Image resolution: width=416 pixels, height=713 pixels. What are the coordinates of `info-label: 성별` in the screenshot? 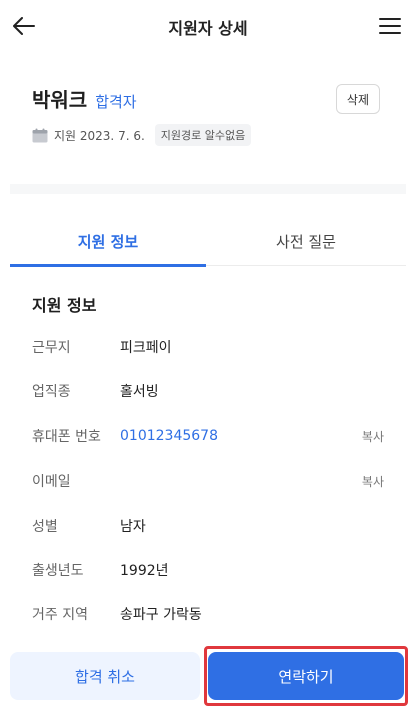 It's located at (45, 527).